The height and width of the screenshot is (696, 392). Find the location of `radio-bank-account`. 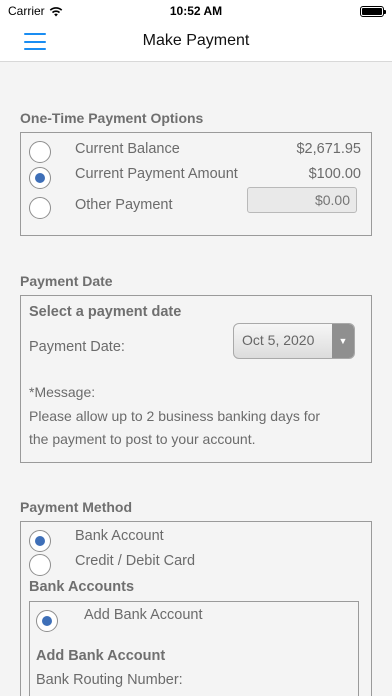

radio-bank-account is located at coordinates (40, 541).